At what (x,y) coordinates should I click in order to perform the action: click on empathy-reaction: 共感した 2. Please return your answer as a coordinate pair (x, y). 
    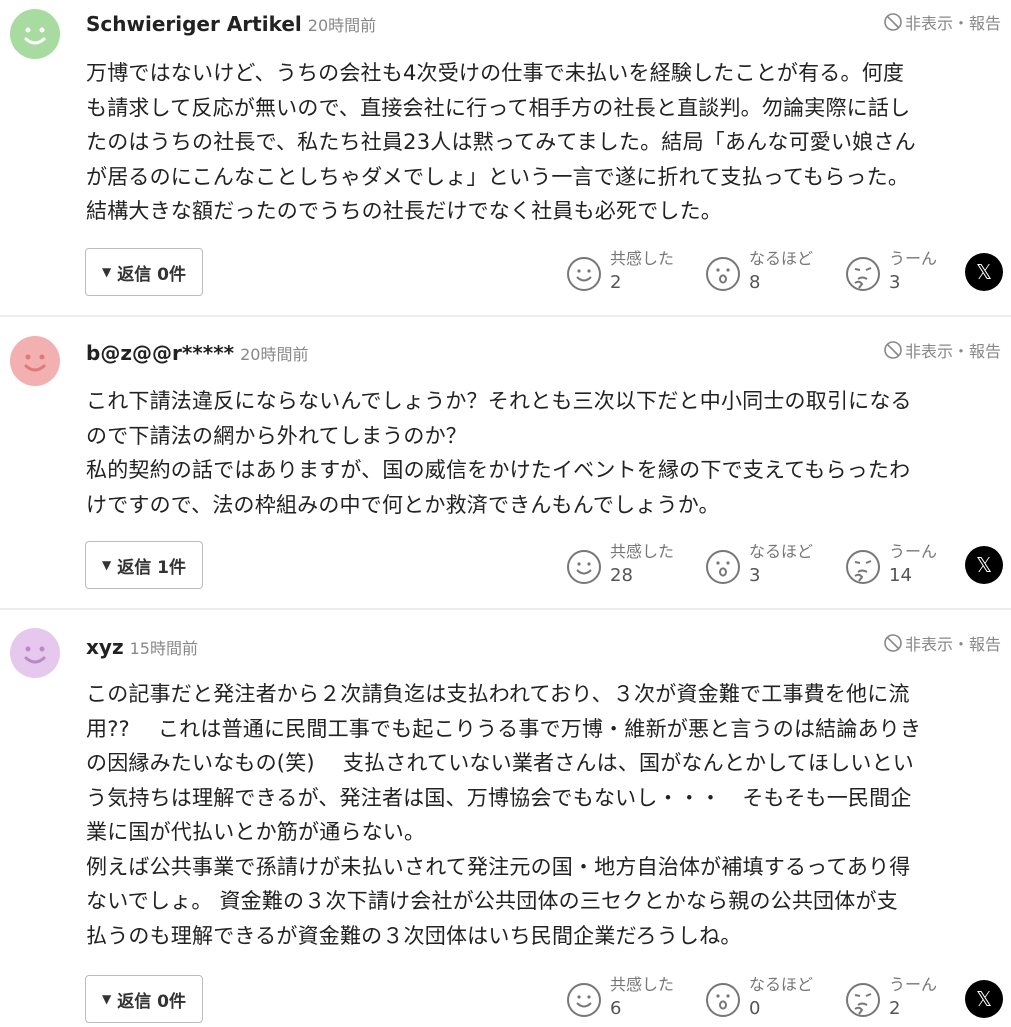
    Looking at the image, I should click on (620, 273).